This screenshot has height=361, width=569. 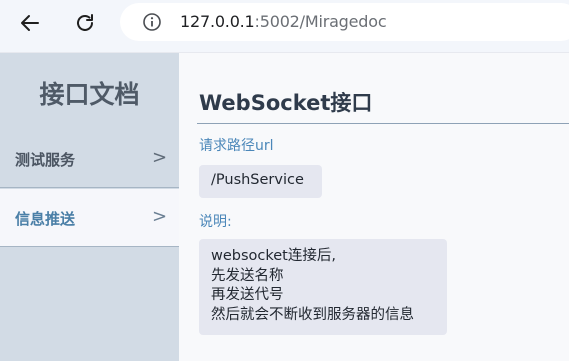 I want to click on url-path: :5002/Miragedoc, so click(x=320, y=21).